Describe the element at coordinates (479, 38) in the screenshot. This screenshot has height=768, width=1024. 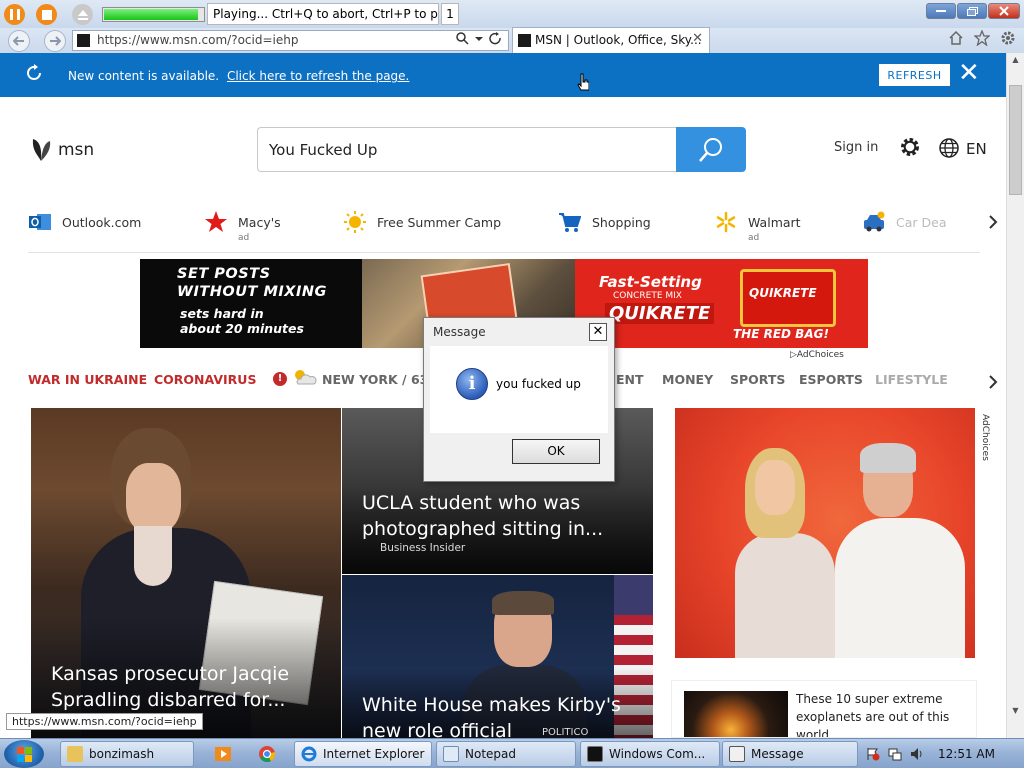
I see `dropdown-arrow-icon` at that location.